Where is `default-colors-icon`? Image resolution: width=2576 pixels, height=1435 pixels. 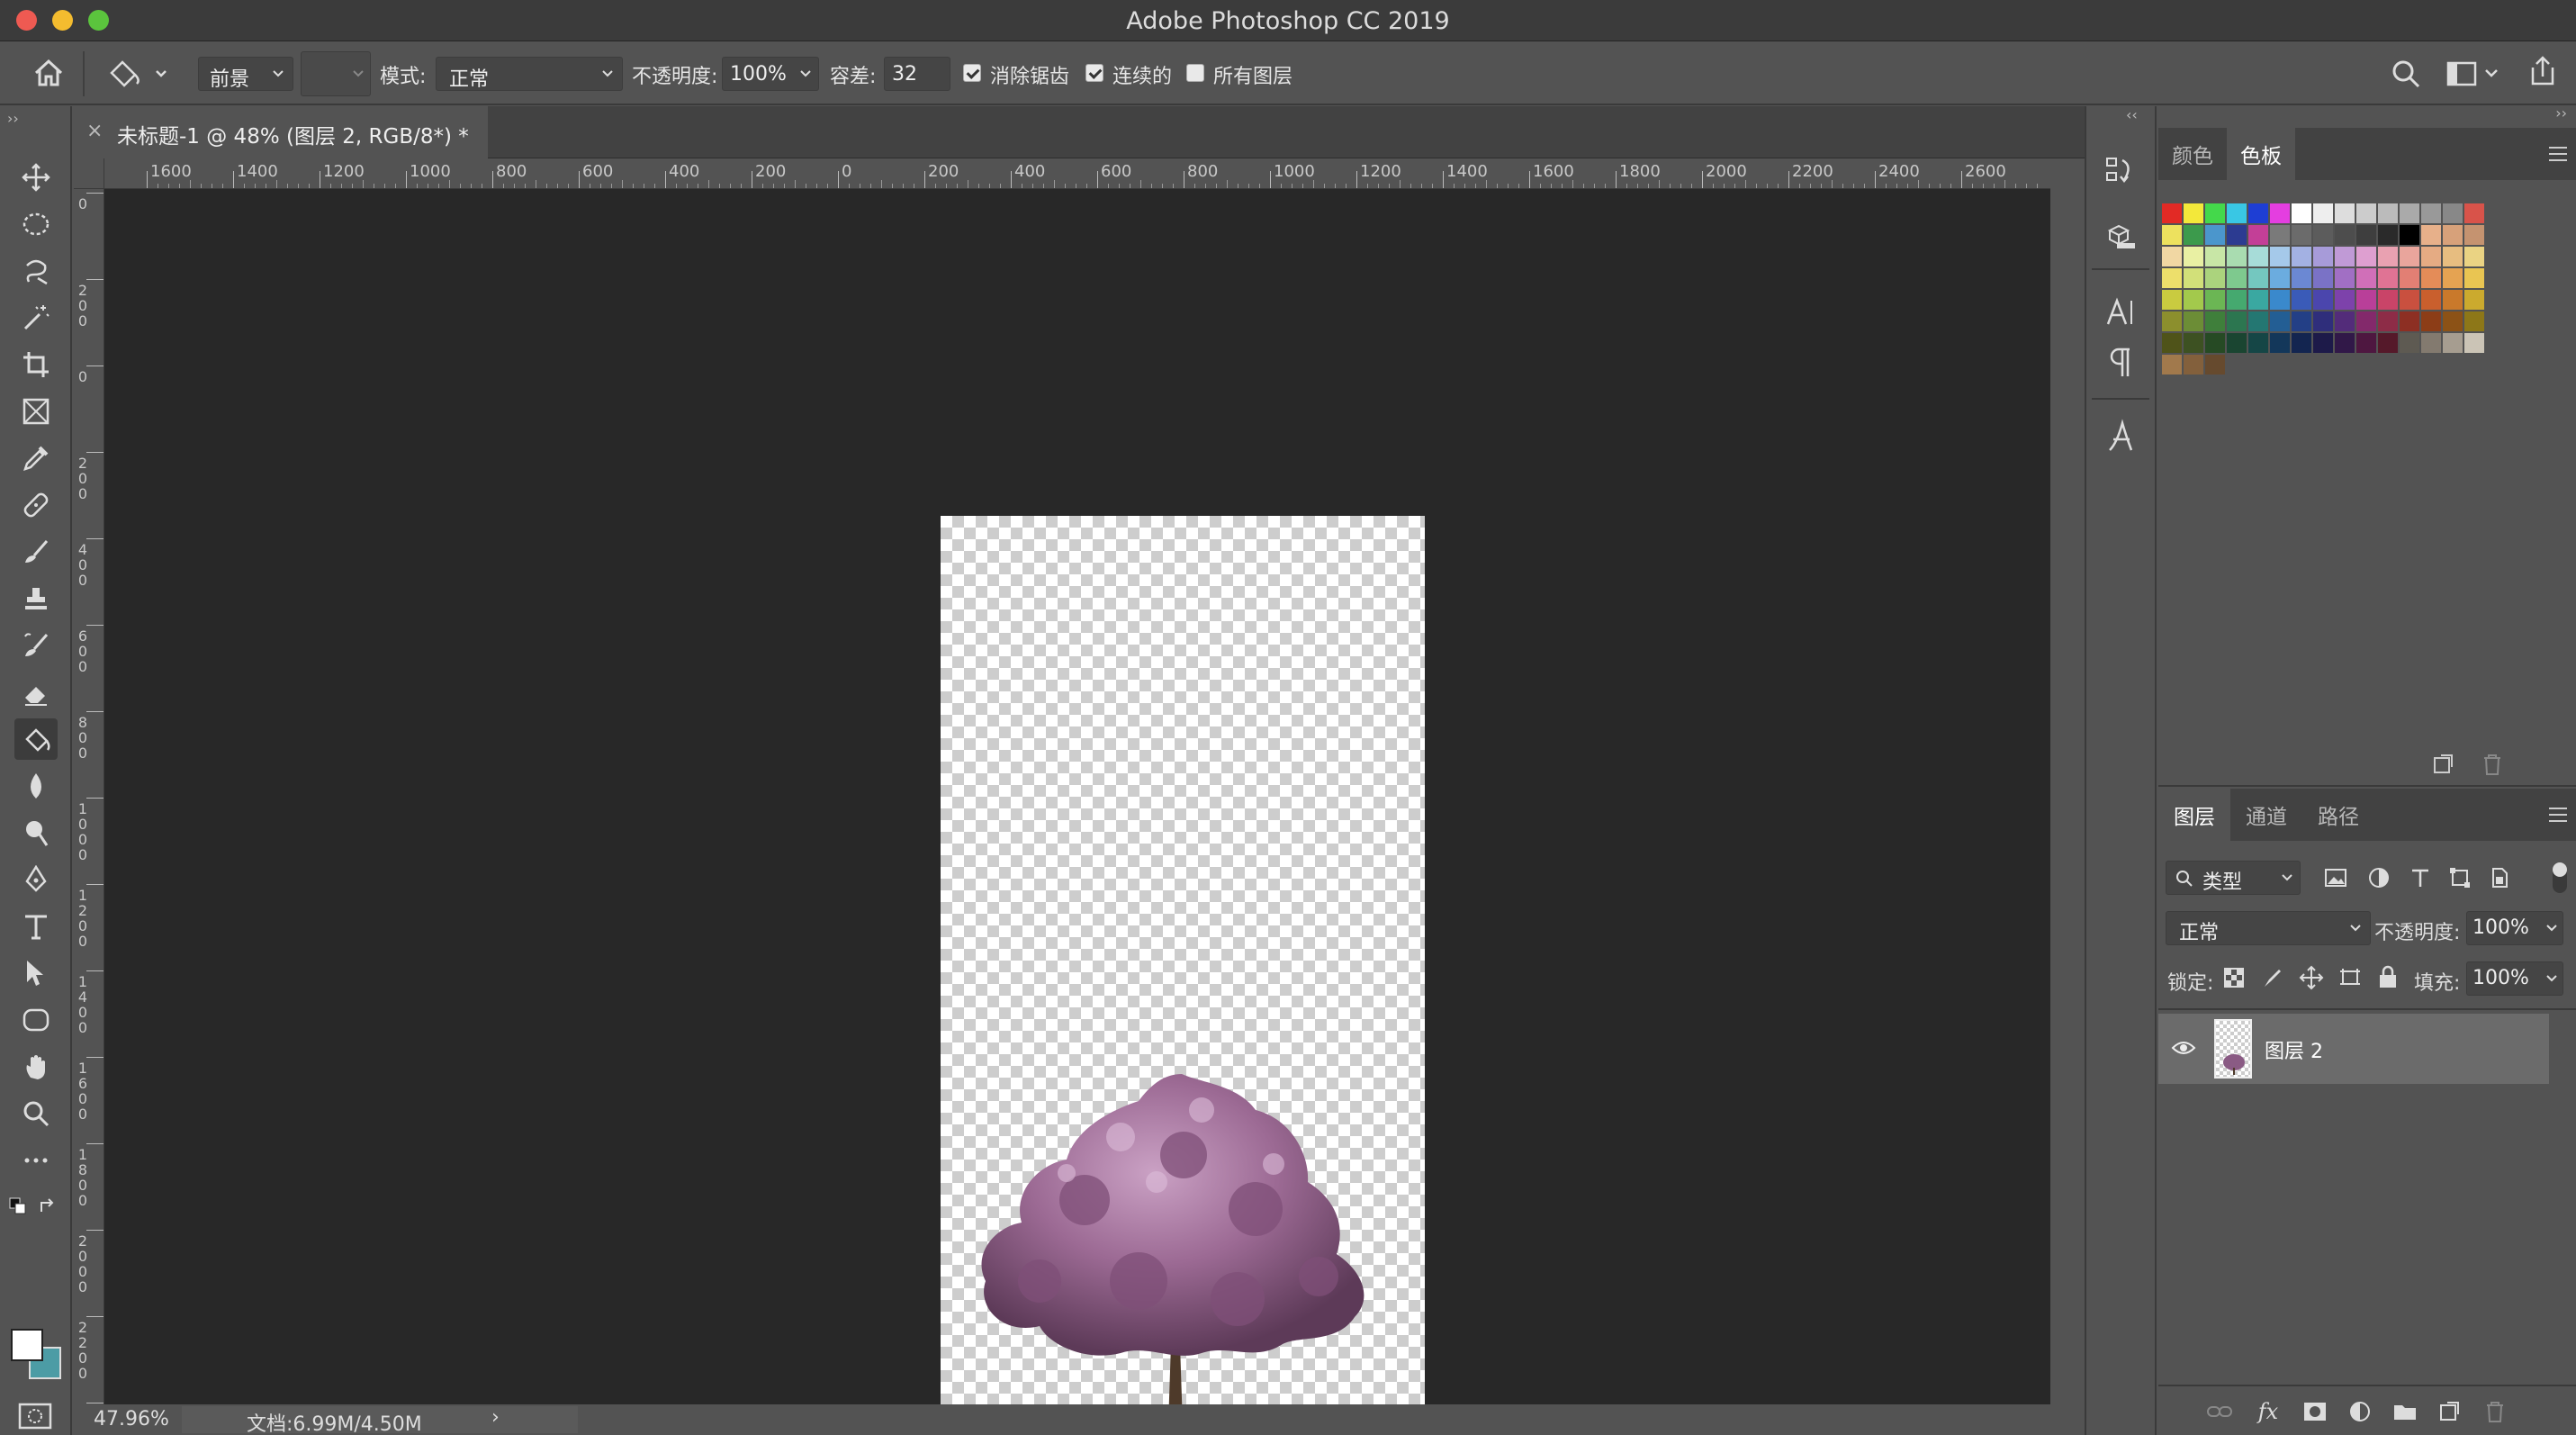 default-colors-icon is located at coordinates (18, 1206).